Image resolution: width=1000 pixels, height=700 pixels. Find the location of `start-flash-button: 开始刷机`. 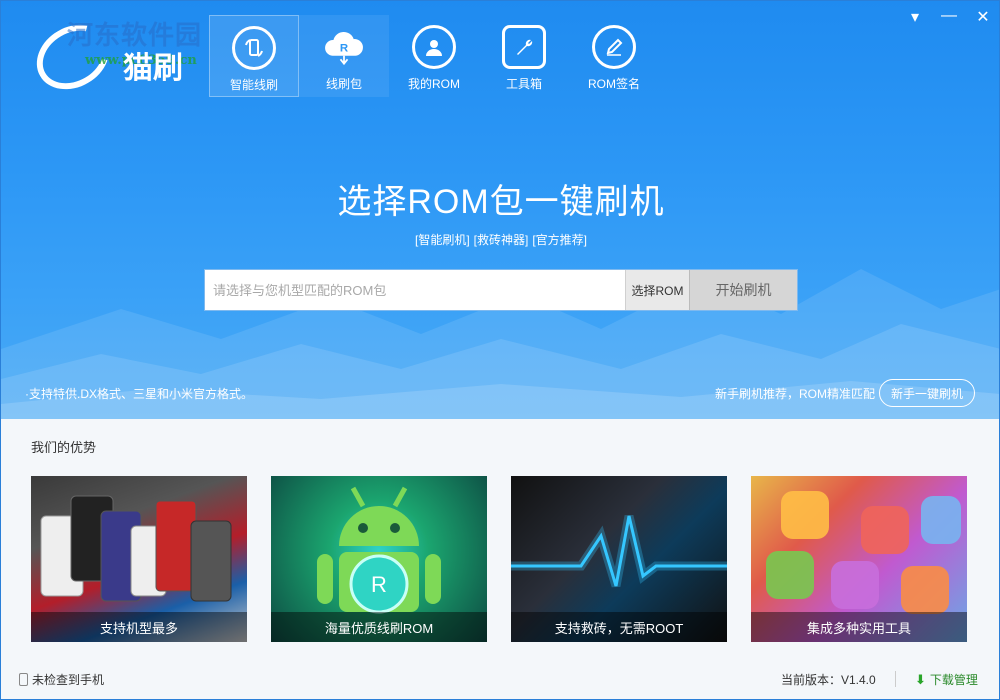

start-flash-button: 开始刷机 is located at coordinates (743, 290).